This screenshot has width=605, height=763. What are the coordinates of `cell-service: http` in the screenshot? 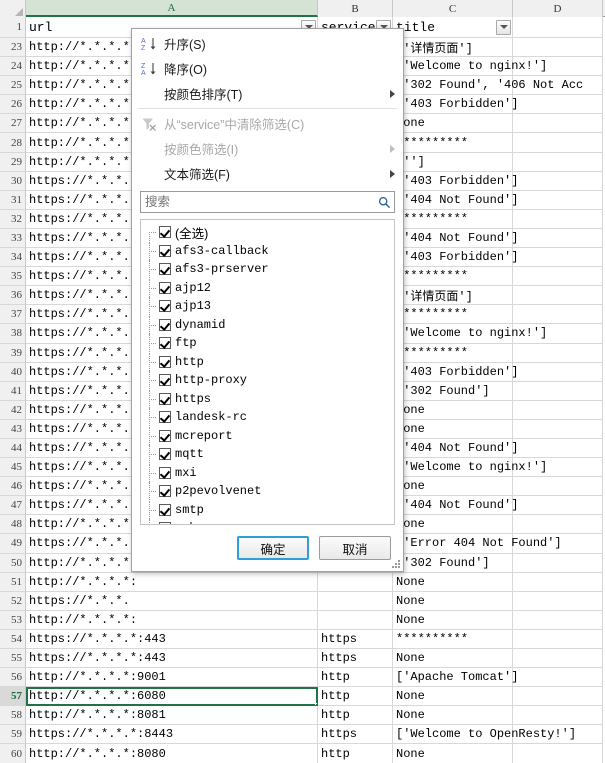 It's located at (355, 753).